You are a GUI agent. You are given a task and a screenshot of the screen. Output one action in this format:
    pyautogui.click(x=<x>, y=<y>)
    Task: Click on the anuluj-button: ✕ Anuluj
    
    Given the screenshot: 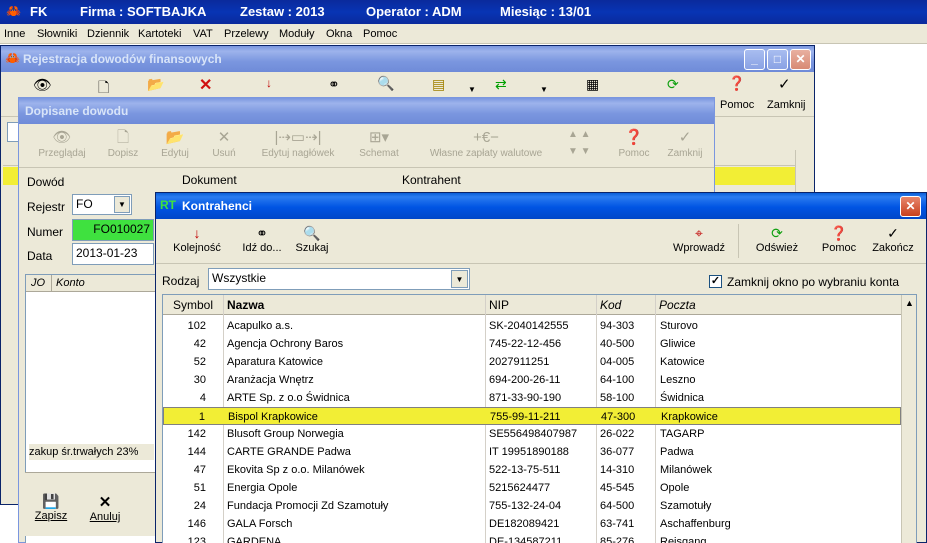 What is the action you would take?
    pyautogui.click(x=105, y=508)
    